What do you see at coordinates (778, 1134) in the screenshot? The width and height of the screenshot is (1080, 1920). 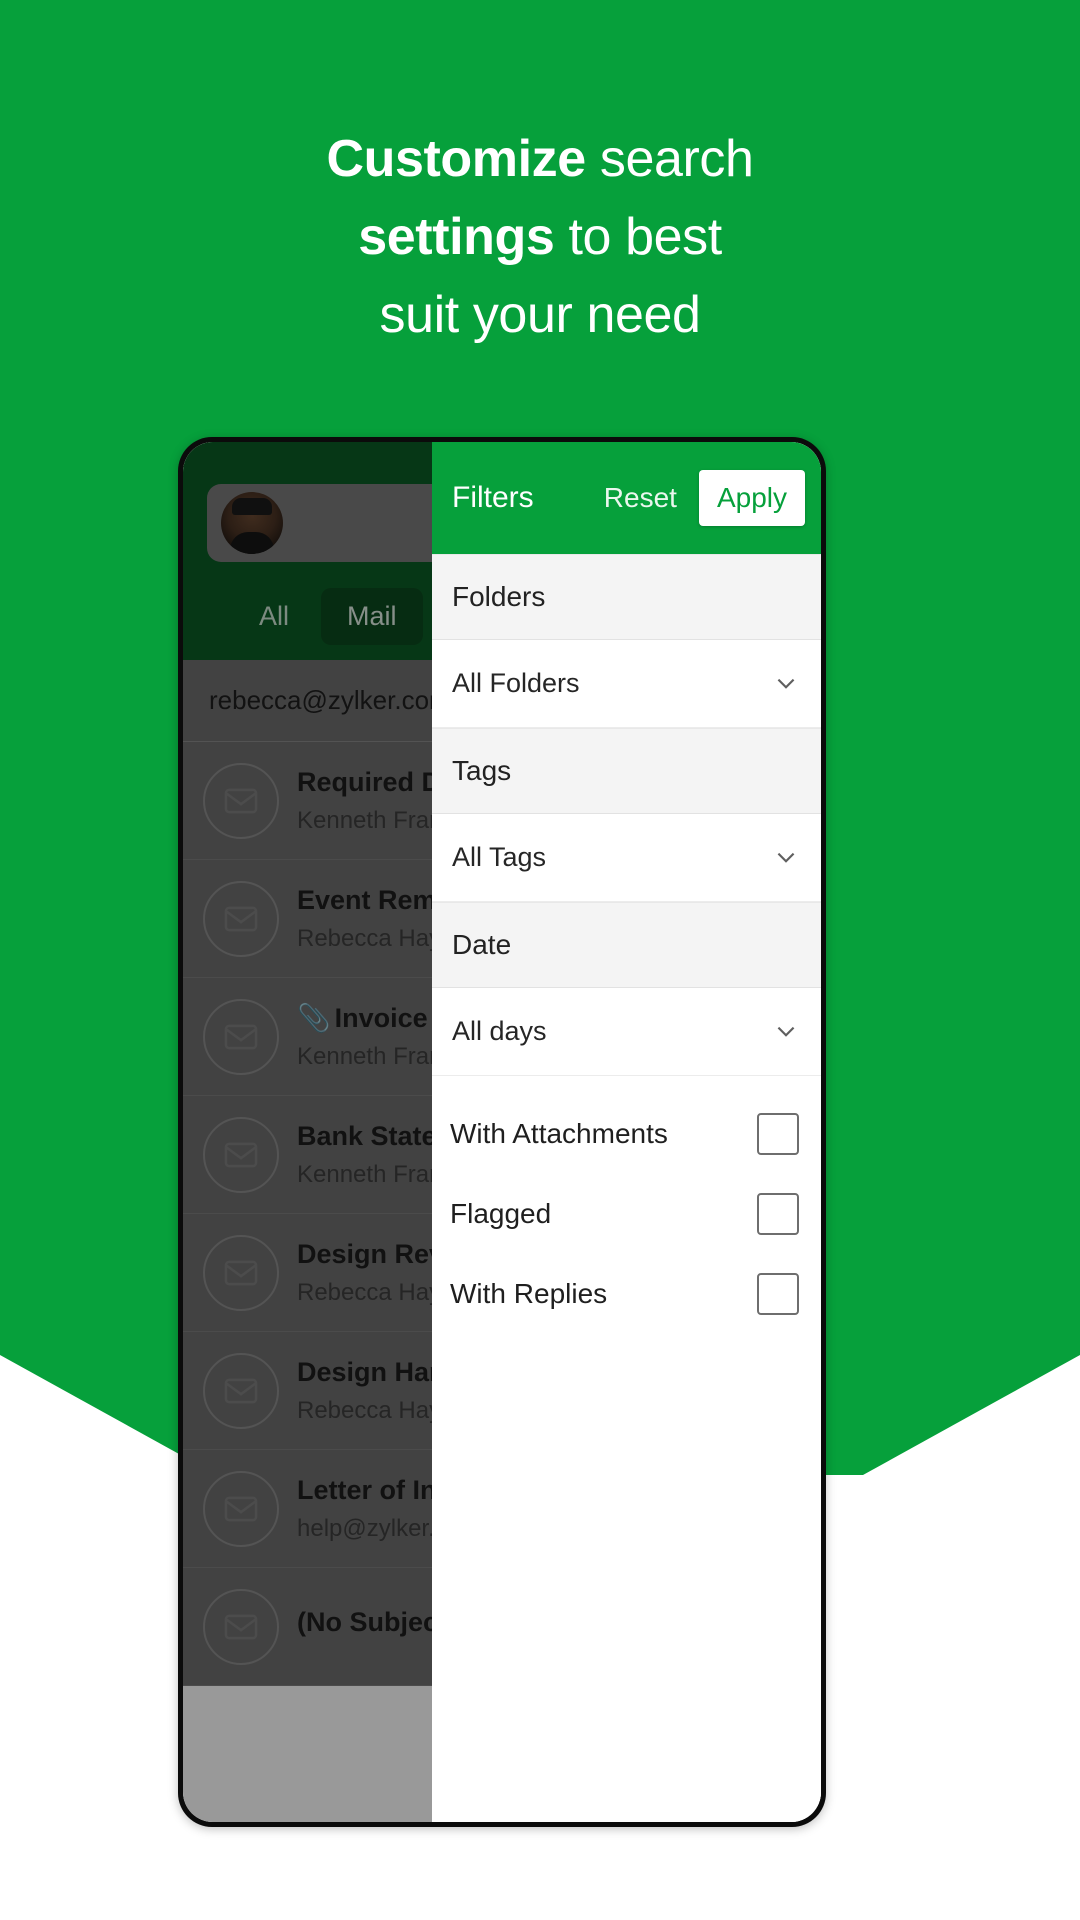 I see `checkbox-with-attachments` at bounding box center [778, 1134].